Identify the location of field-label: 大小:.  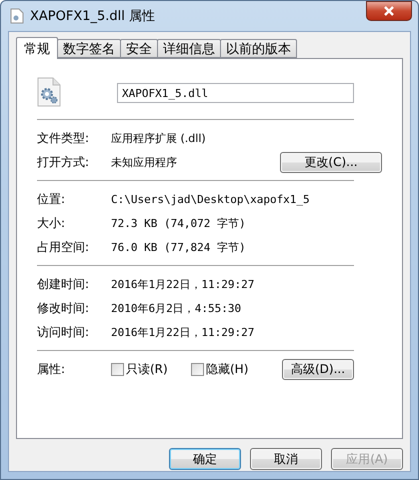
(51, 223).